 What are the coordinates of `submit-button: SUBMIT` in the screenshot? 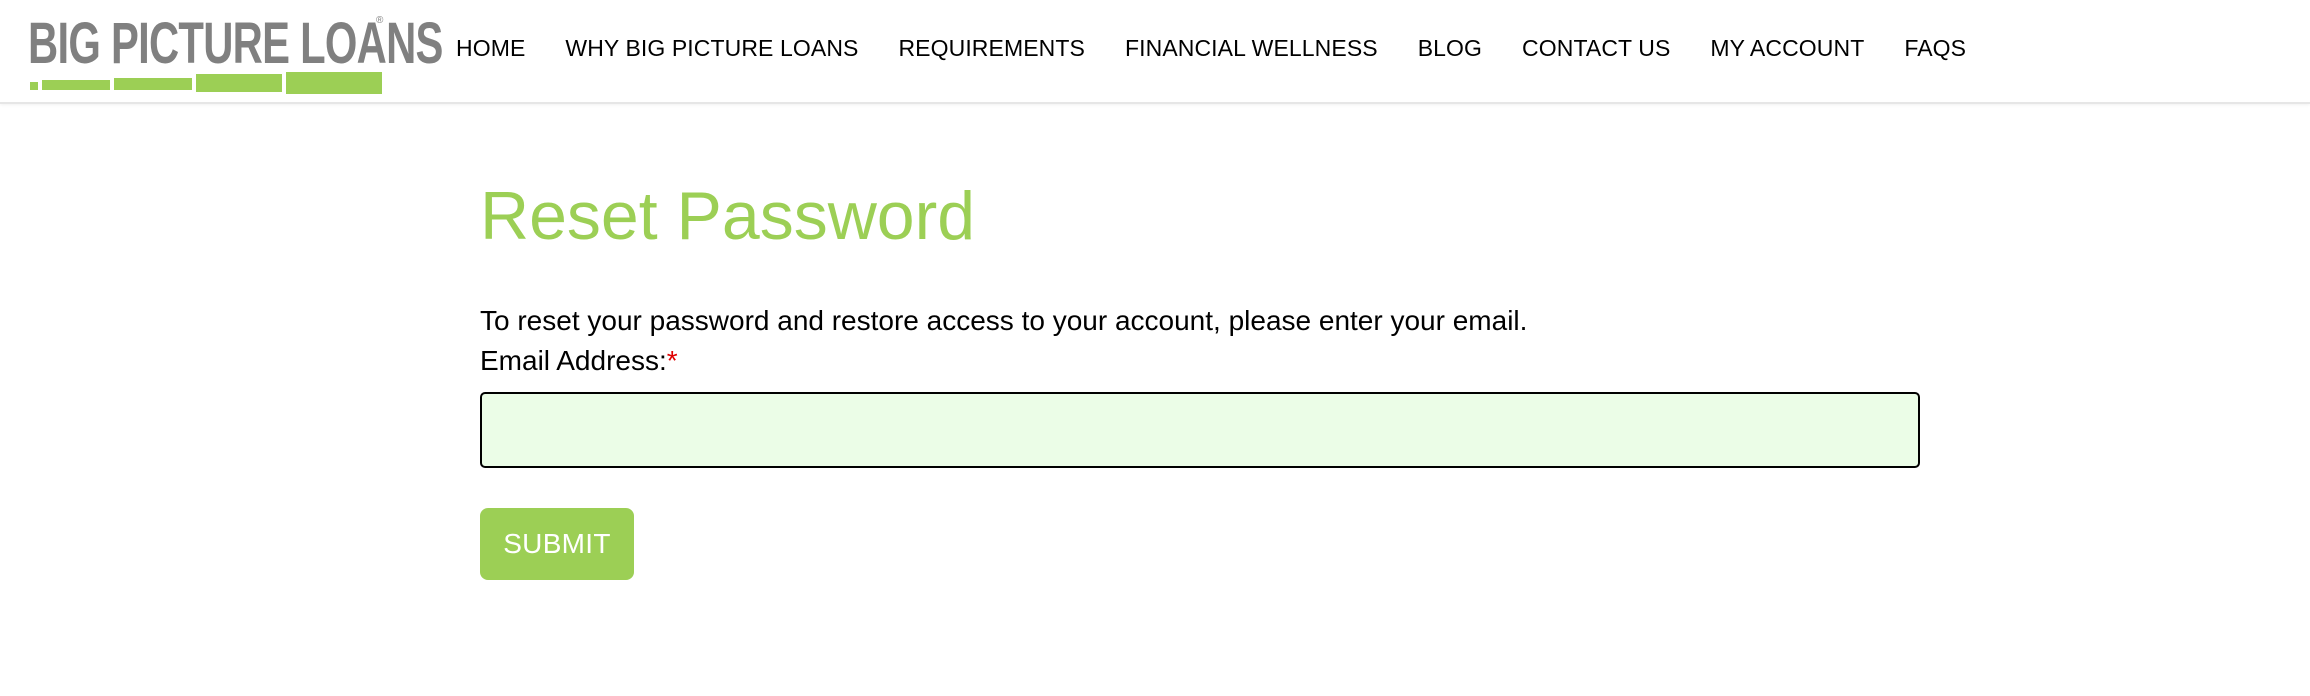 It's located at (557, 544).